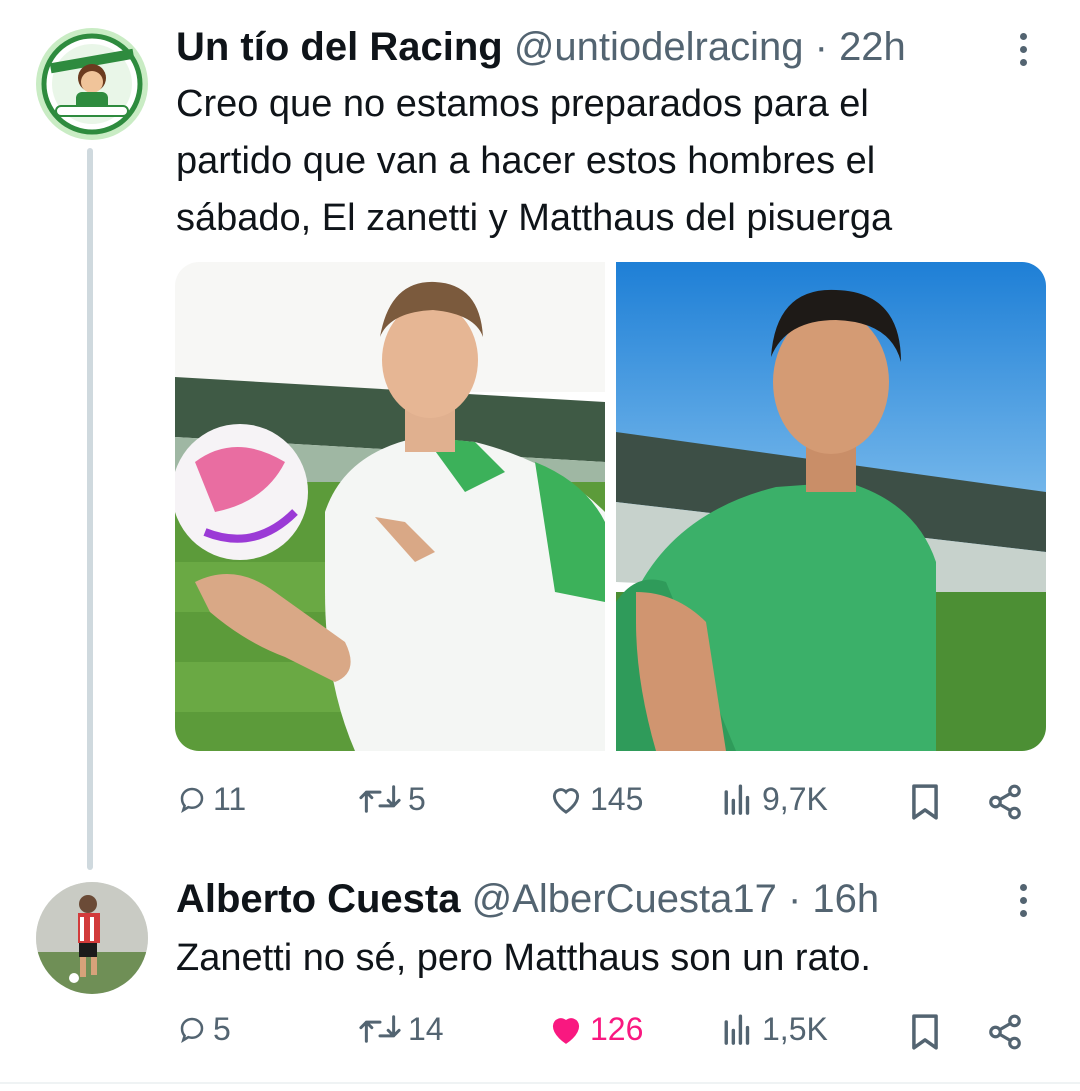 This screenshot has width=1080, height=1091. I want to click on tweet-header: Alberto Cuesta @AlberCuesta17 · 16h, so click(527, 899).